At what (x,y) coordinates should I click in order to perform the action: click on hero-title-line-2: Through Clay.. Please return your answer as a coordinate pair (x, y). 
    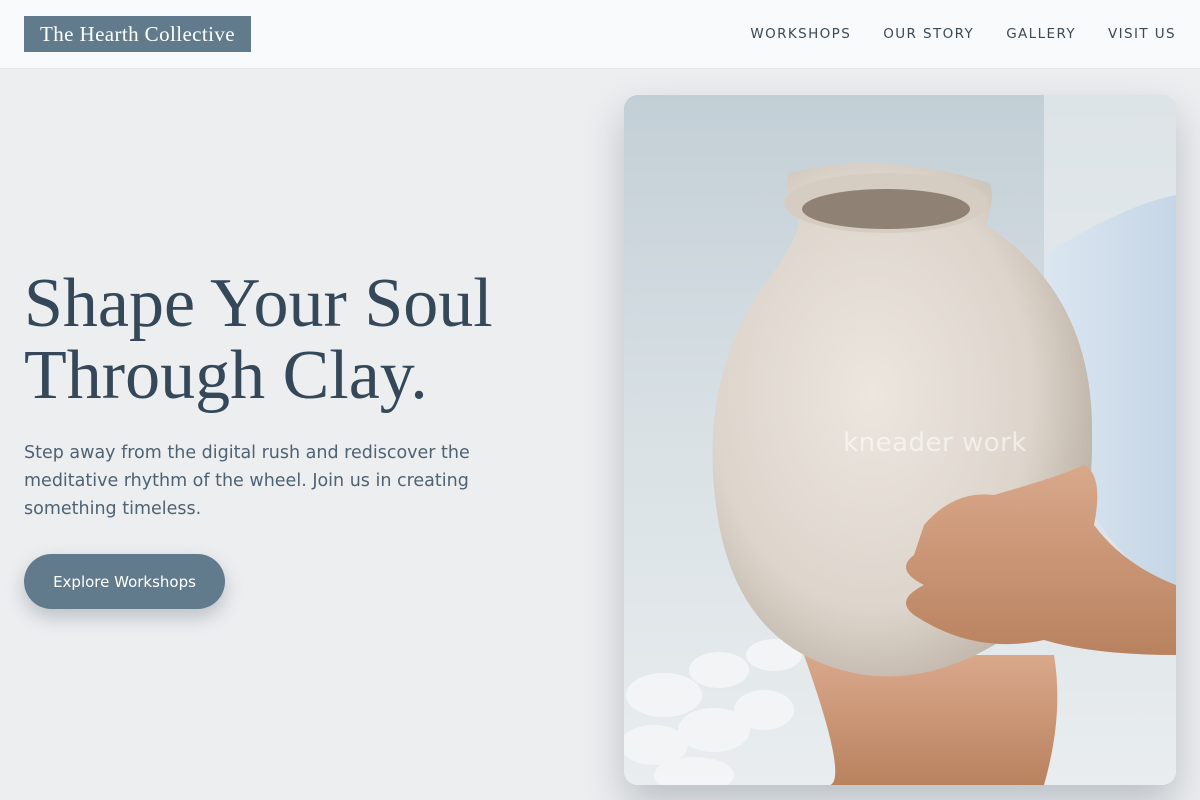
    Looking at the image, I should click on (226, 375).